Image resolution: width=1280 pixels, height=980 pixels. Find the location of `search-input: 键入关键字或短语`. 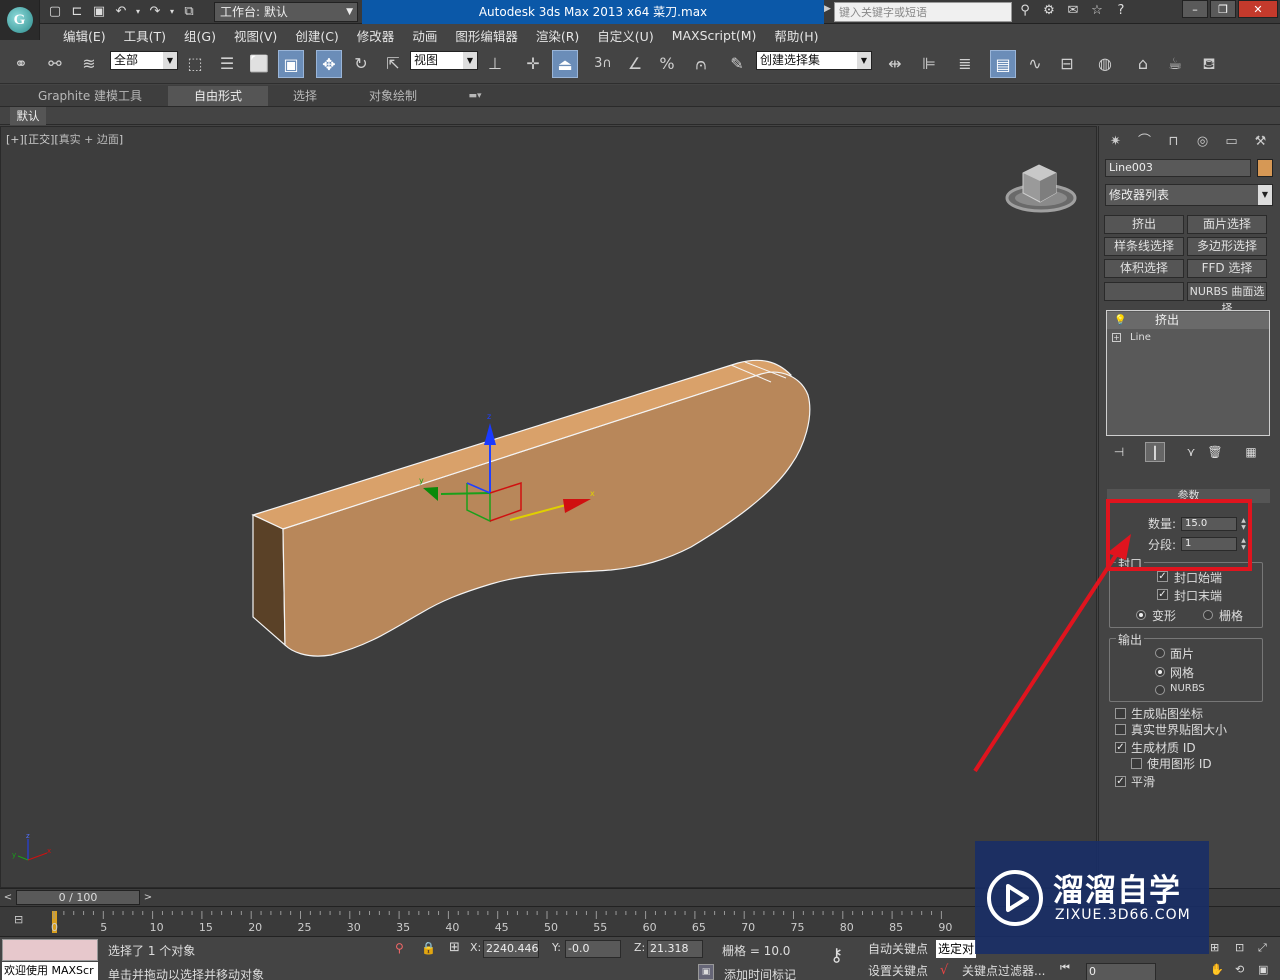

search-input: 键入关键字或短语 is located at coordinates (923, 12).